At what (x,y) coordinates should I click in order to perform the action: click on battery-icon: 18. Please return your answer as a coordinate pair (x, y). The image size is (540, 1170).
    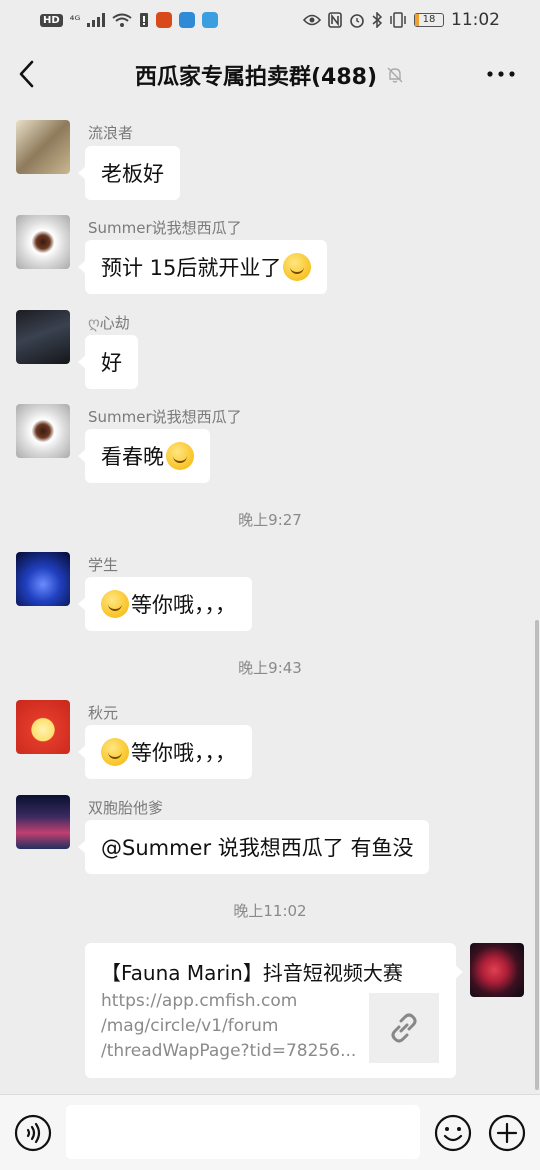
    Looking at the image, I should click on (429, 20).